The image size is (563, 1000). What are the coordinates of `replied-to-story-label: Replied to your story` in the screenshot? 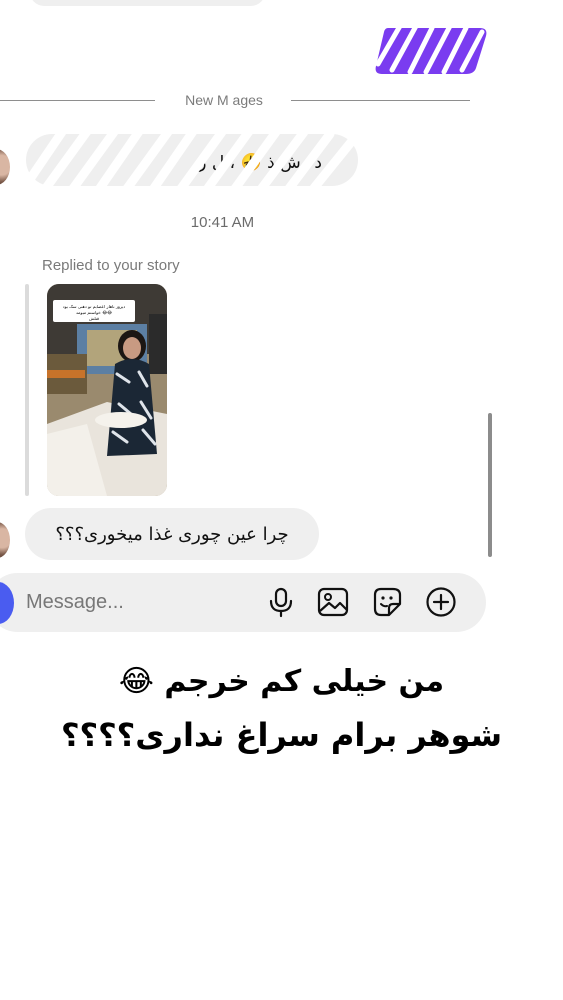 It's located at (111, 265).